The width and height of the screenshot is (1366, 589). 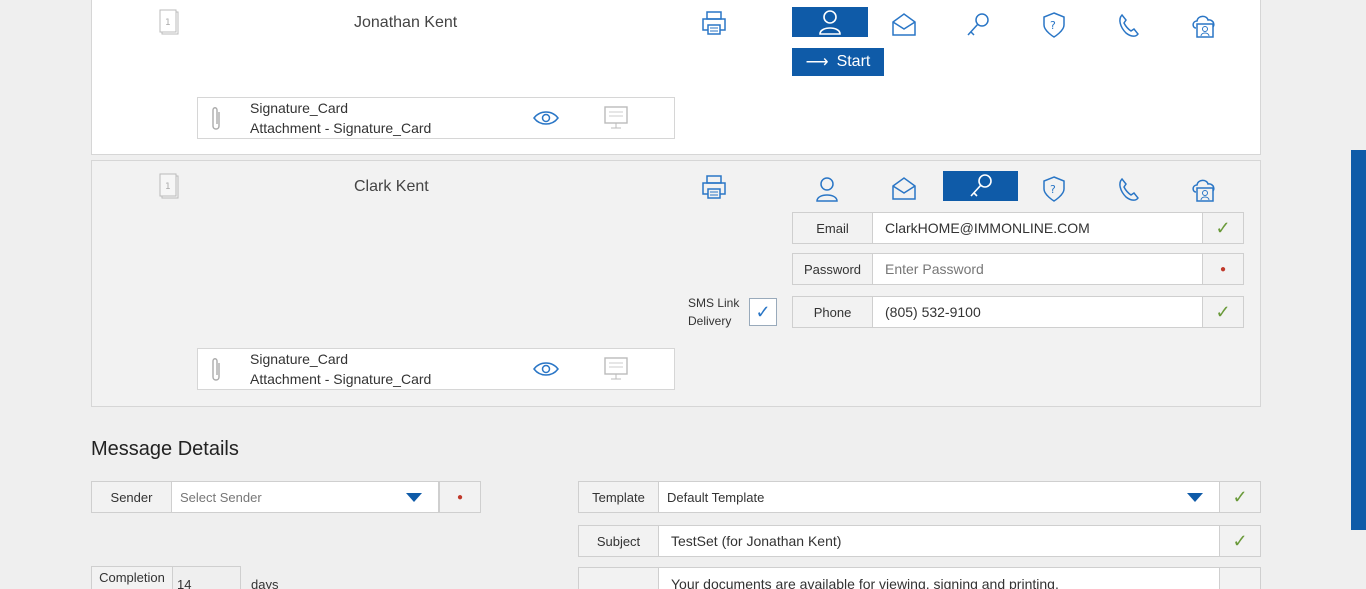 I want to click on section-title: Message Details, so click(x=165, y=449).